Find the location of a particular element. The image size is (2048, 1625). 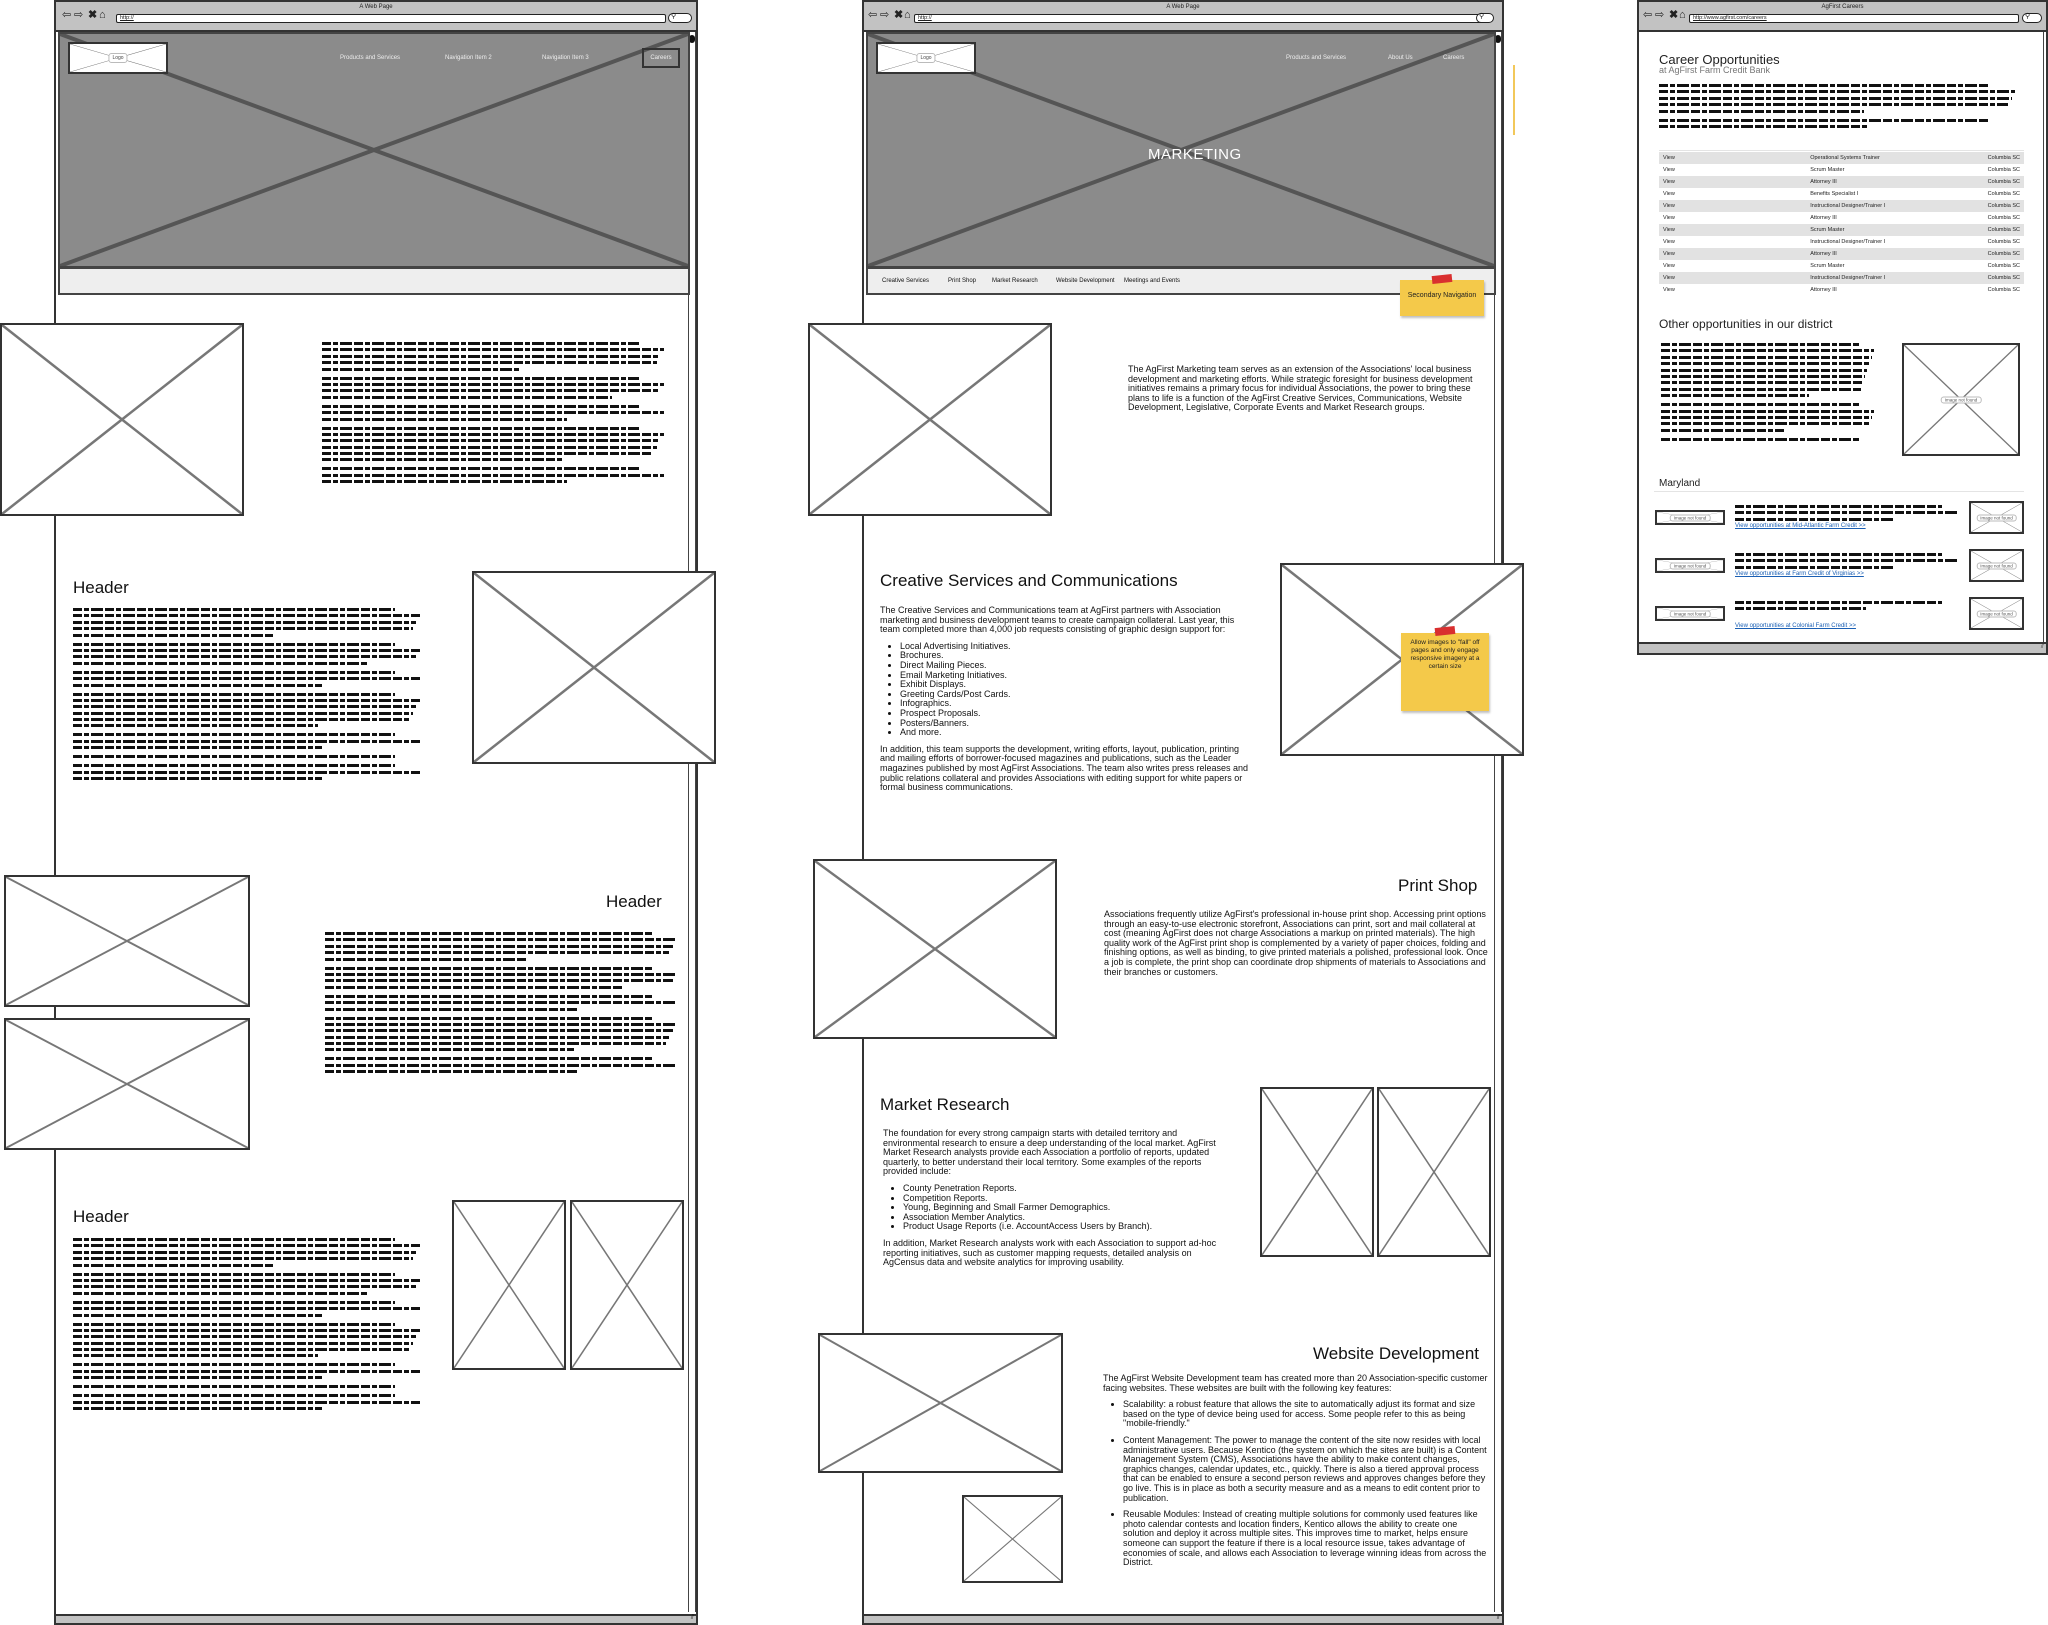

nav-item-careers: Careers is located at coordinates (1453, 58).